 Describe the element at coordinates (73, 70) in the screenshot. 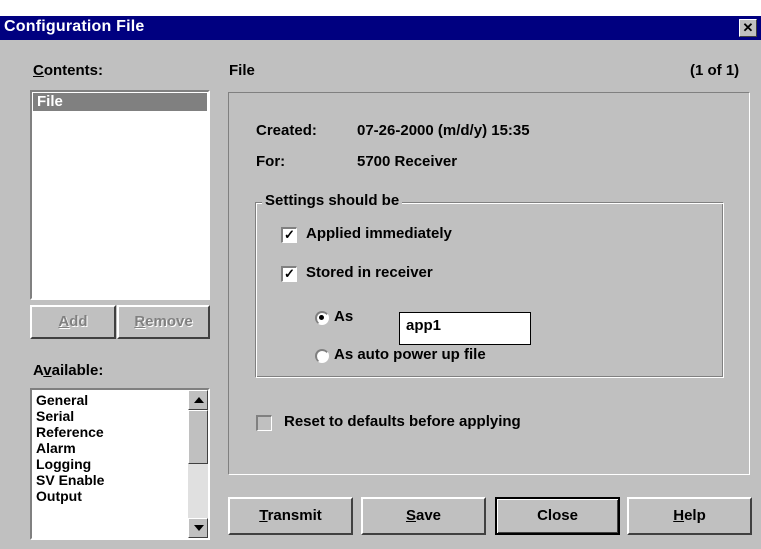

I see `contents-label-text: ontents:` at that location.